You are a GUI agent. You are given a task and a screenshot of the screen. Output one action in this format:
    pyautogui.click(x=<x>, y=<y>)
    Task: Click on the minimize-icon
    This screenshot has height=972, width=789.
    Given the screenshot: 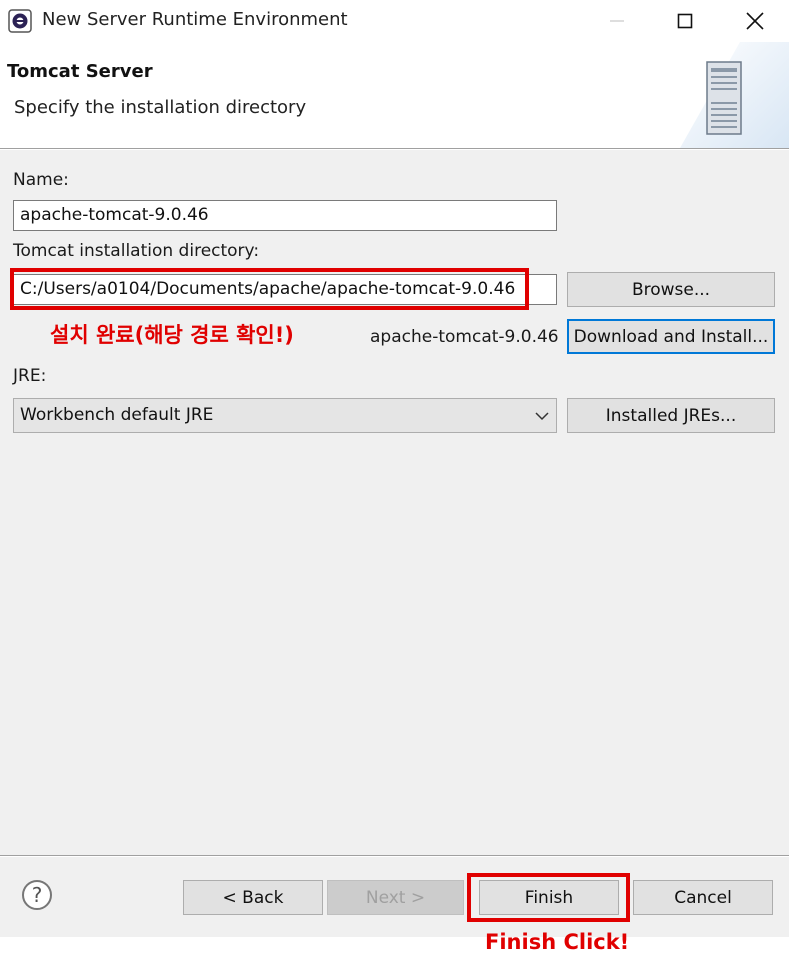 What is the action you would take?
    pyautogui.click(x=617, y=21)
    